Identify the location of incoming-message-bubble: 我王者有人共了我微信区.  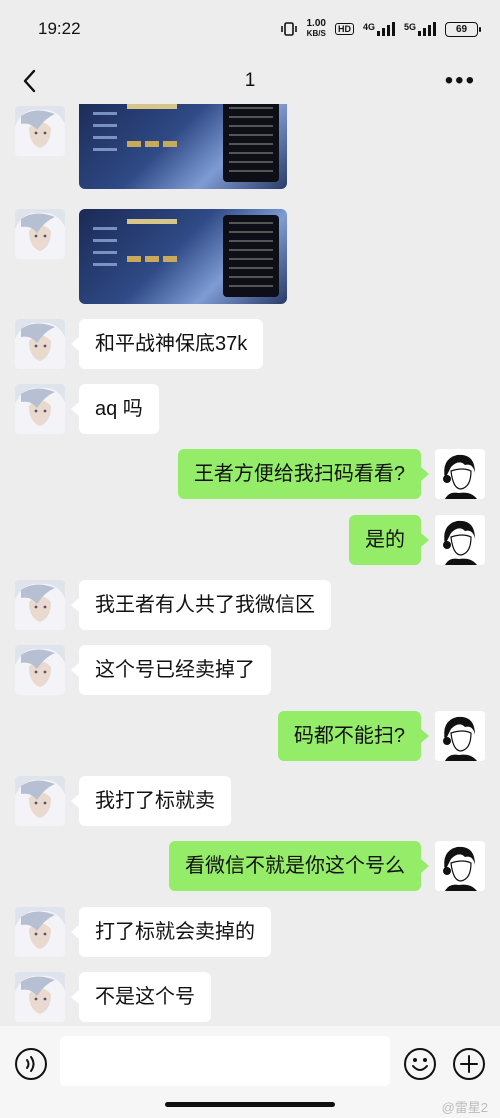
(201, 605).